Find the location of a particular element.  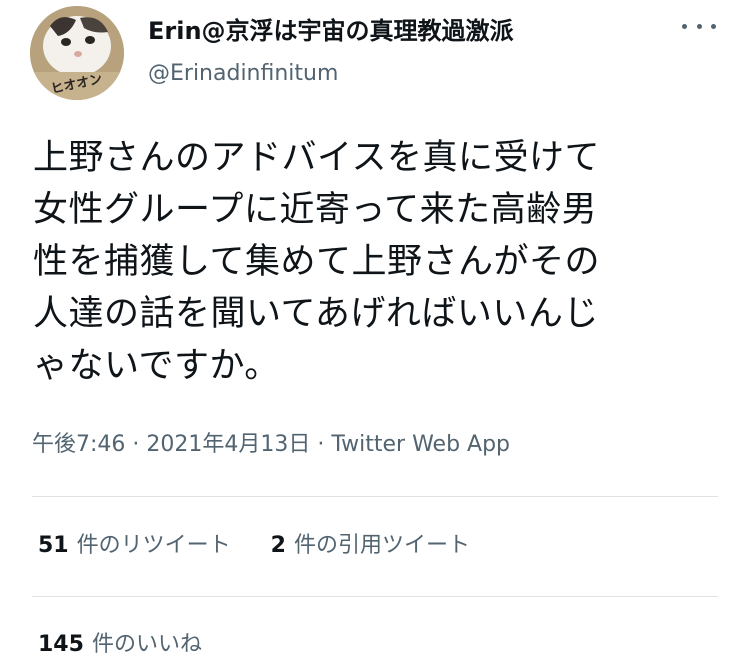

tweet-meta: 午後7:46 · 2021年4月13日 · Twitter Web App is located at coordinates (271, 445).